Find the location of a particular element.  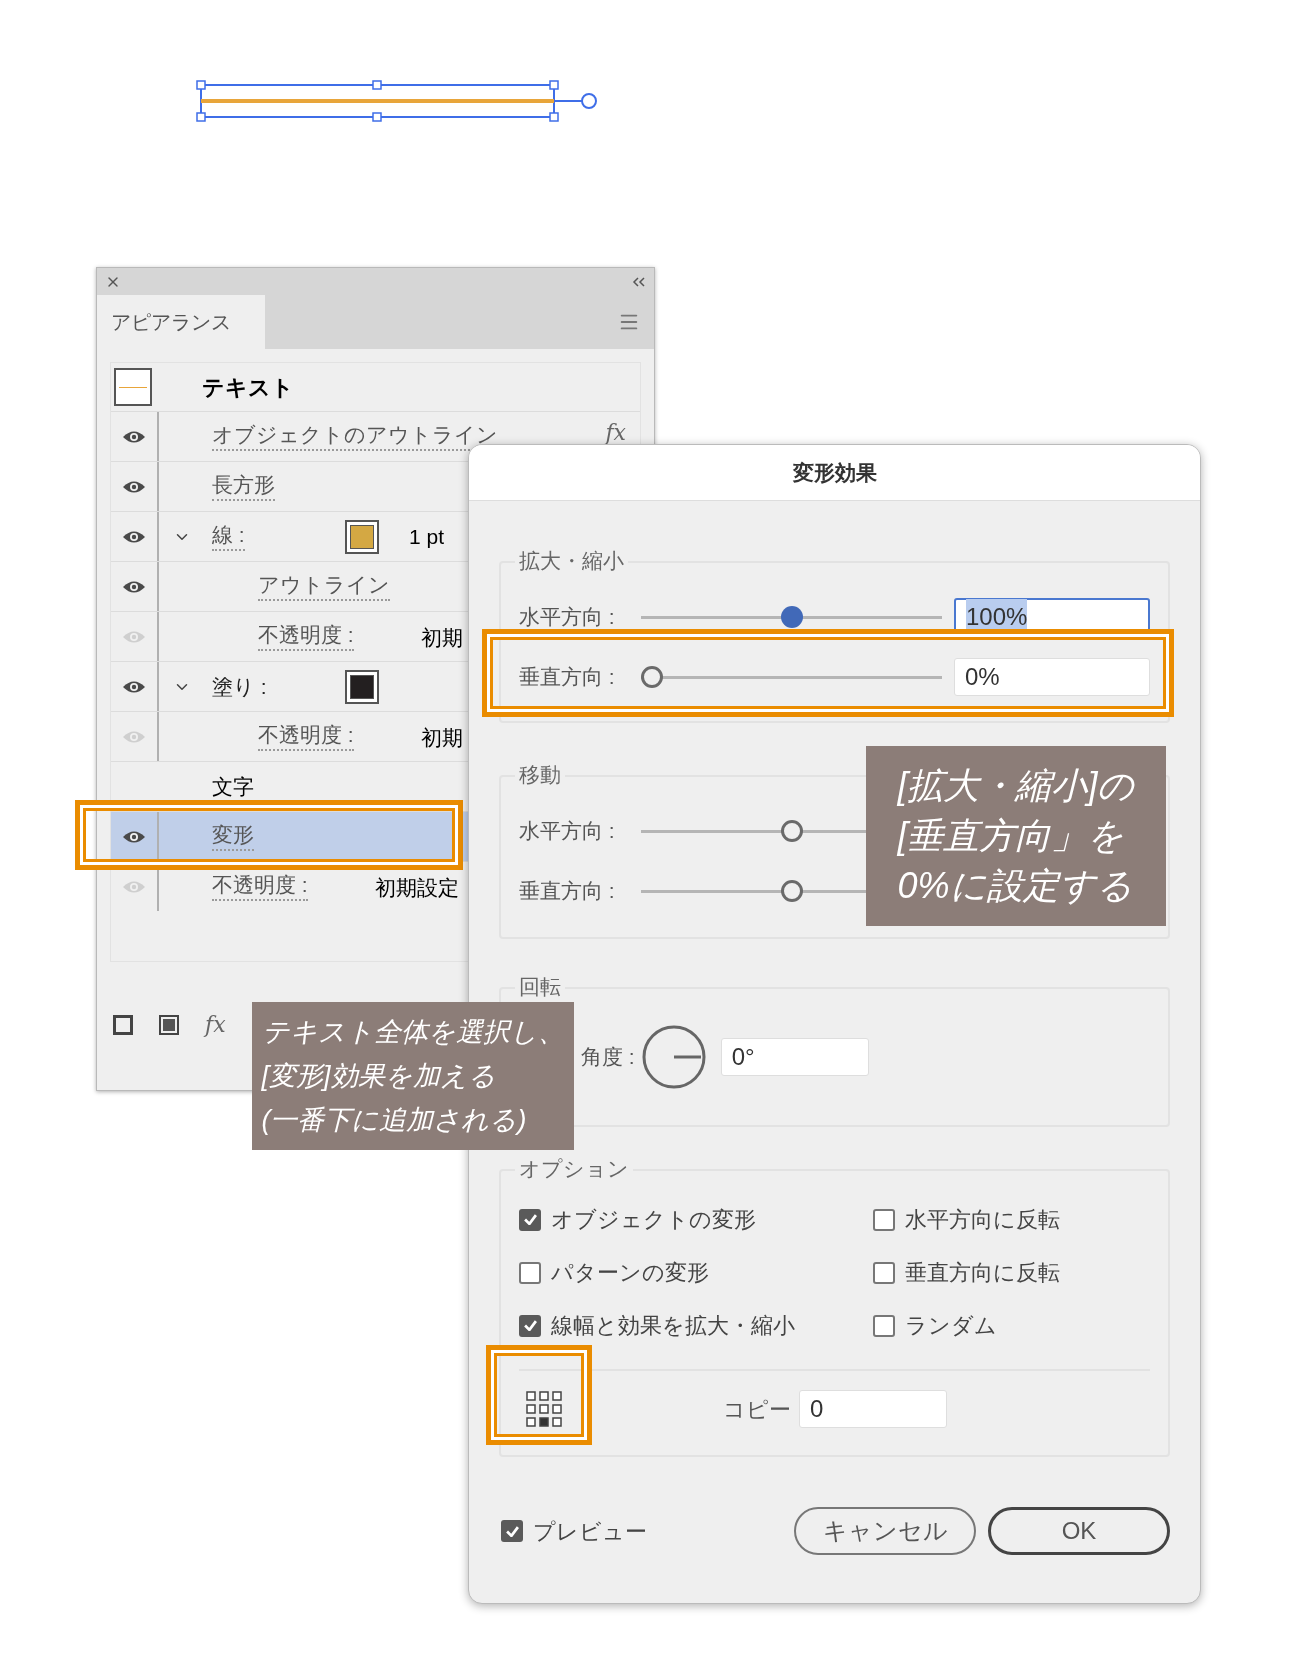

dialog-title: 変形効果 is located at coordinates (834, 472).